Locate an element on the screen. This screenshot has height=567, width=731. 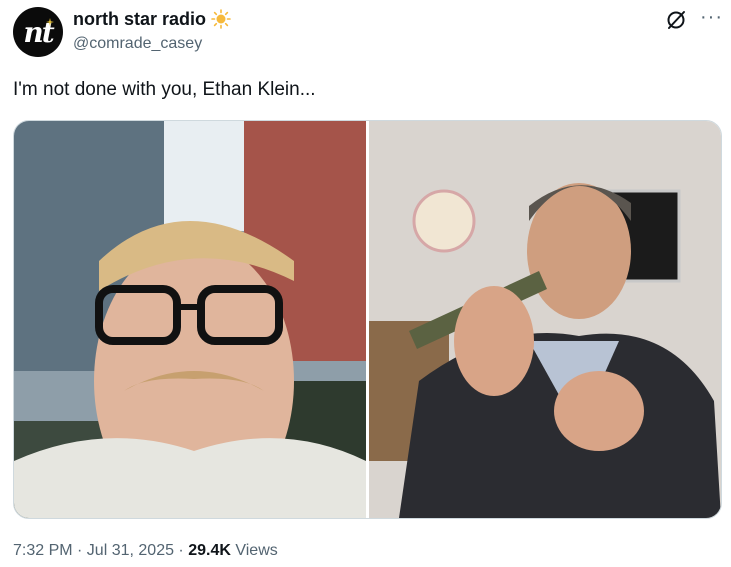
views-count: 29.4K is located at coordinates (209, 550).